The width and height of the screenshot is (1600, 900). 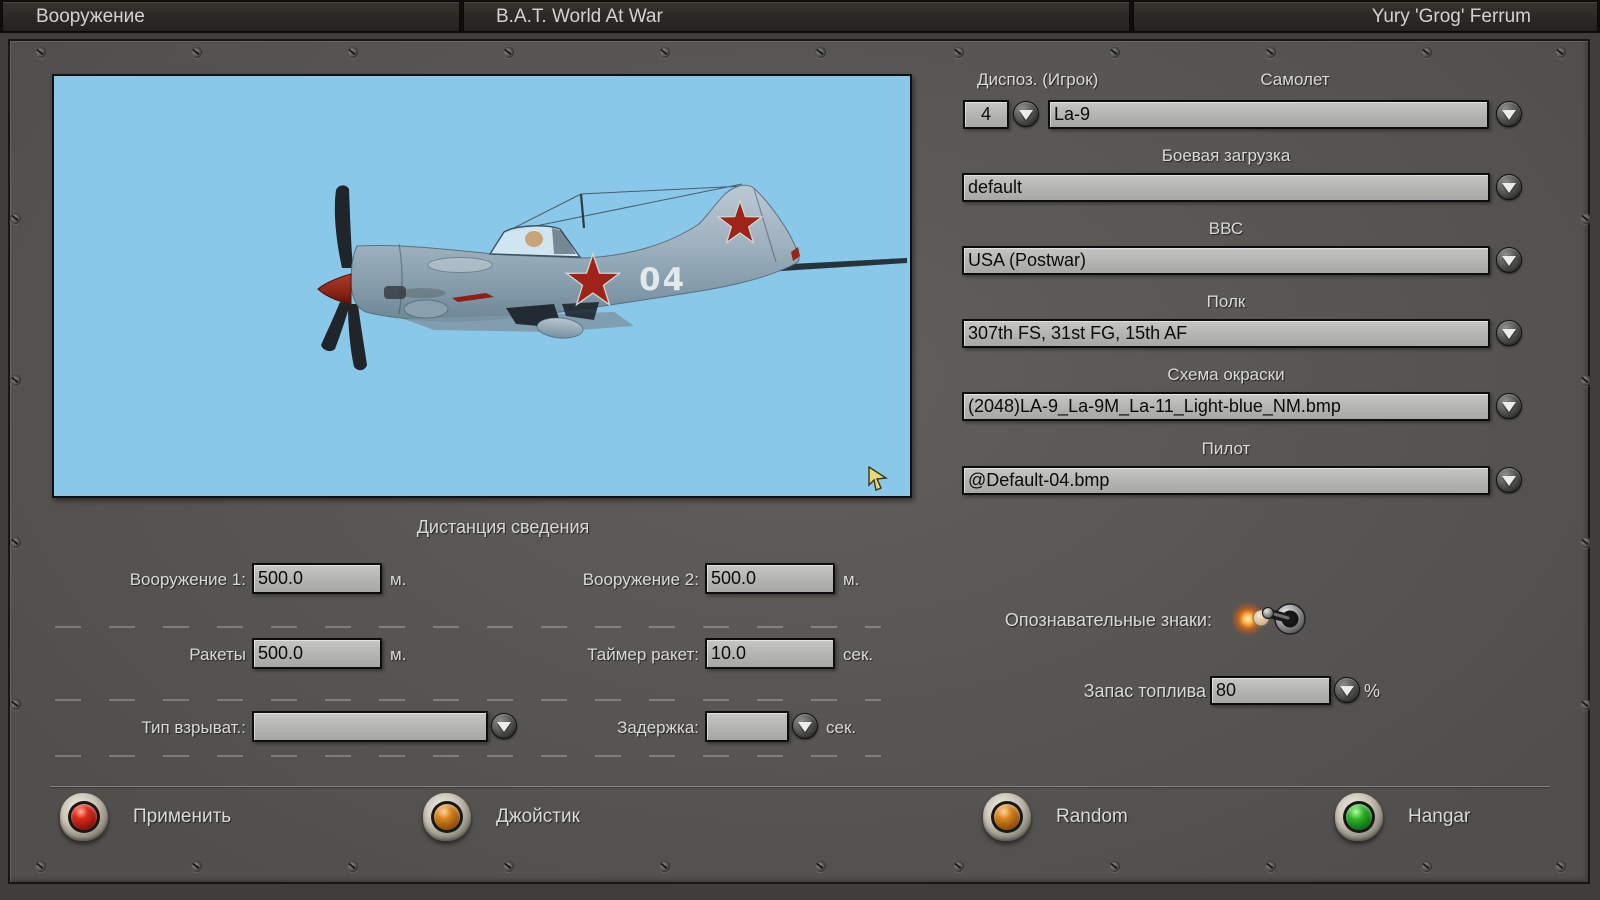 I want to click on regiment-label: Полк, so click(x=1226, y=301).